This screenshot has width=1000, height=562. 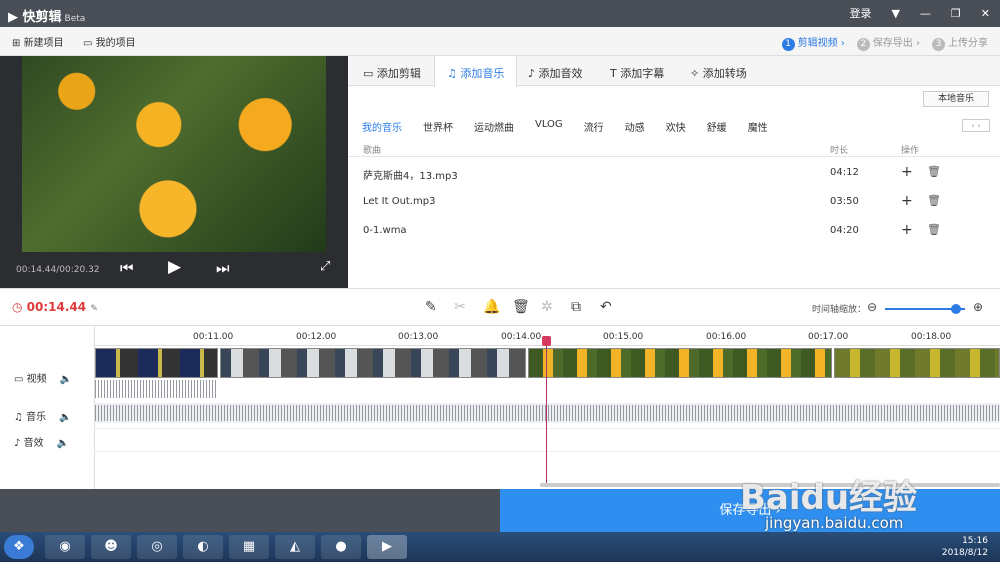 I want to click on sfx-track, so click(x=547, y=440).